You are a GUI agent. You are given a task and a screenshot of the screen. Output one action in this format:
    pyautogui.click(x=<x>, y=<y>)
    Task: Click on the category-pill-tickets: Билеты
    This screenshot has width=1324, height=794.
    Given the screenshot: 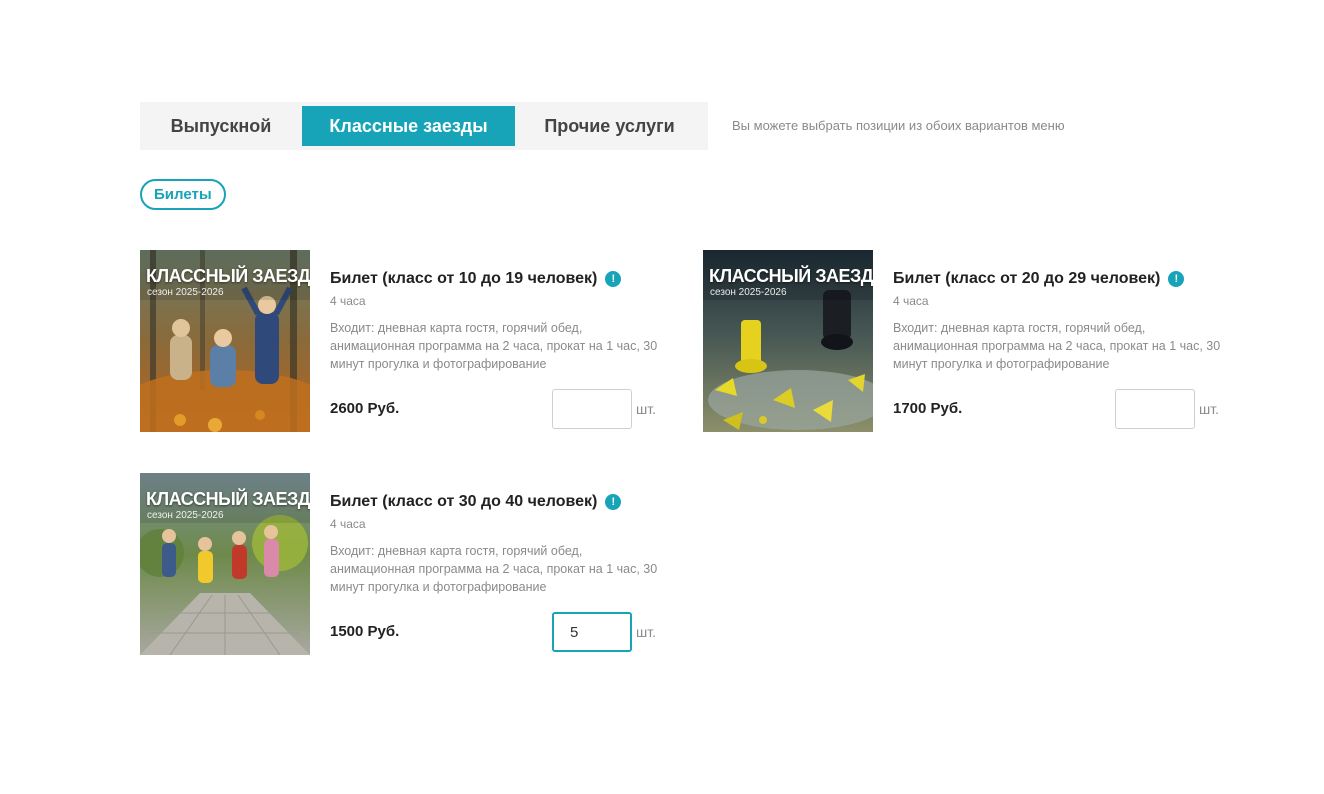 What is the action you would take?
    pyautogui.click(x=183, y=194)
    